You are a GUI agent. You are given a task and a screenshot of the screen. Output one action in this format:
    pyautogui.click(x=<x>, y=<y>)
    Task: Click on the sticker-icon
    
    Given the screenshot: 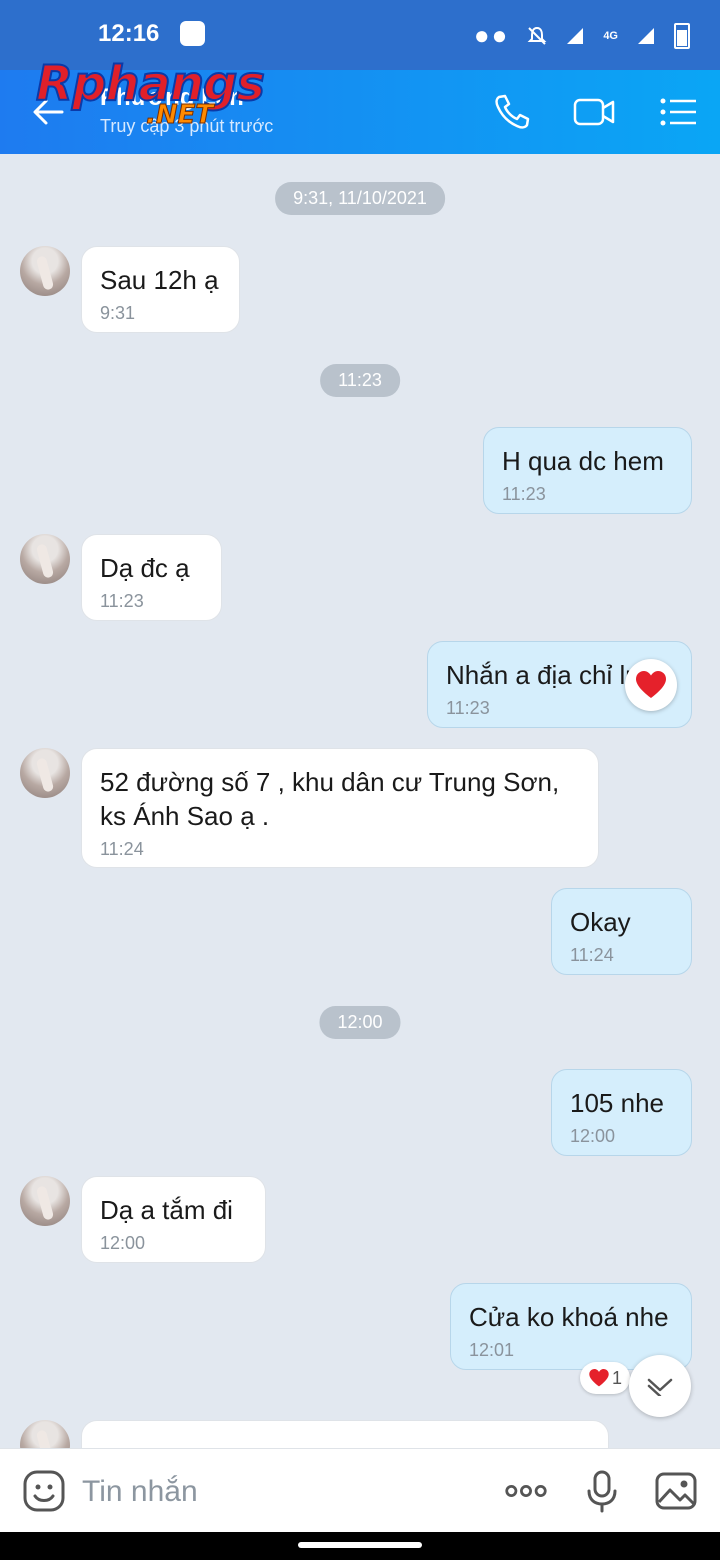 What is the action you would take?
    pyautogui.click(x=44, y=1491)
    